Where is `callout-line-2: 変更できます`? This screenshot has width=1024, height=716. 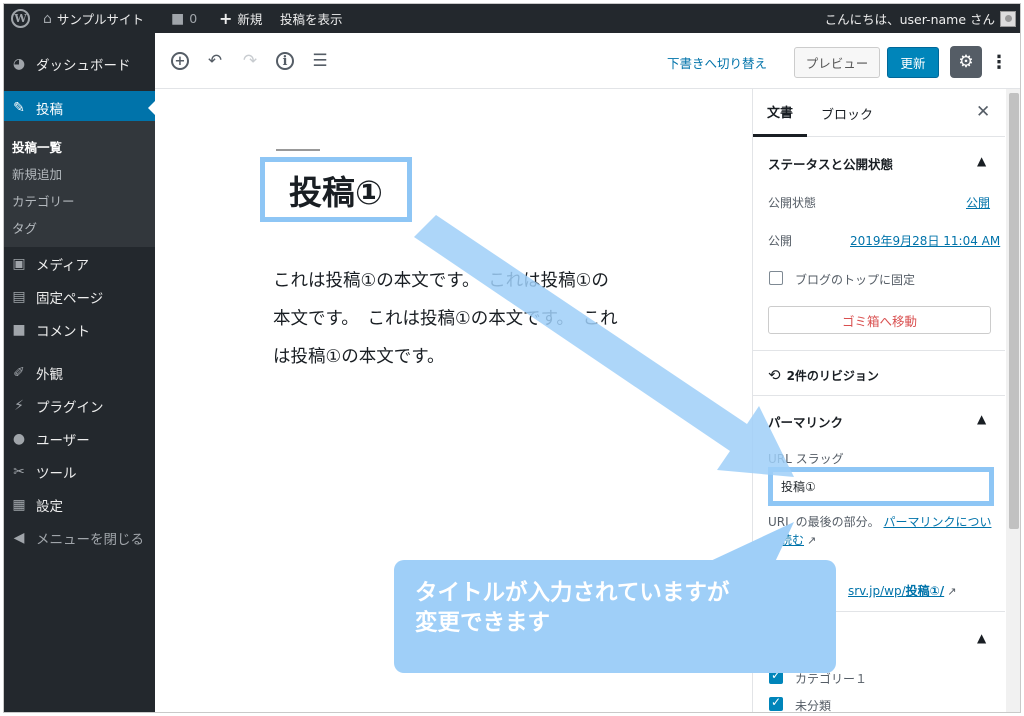 callout-line-2: 変更できます is located at coordinates (483, 623).